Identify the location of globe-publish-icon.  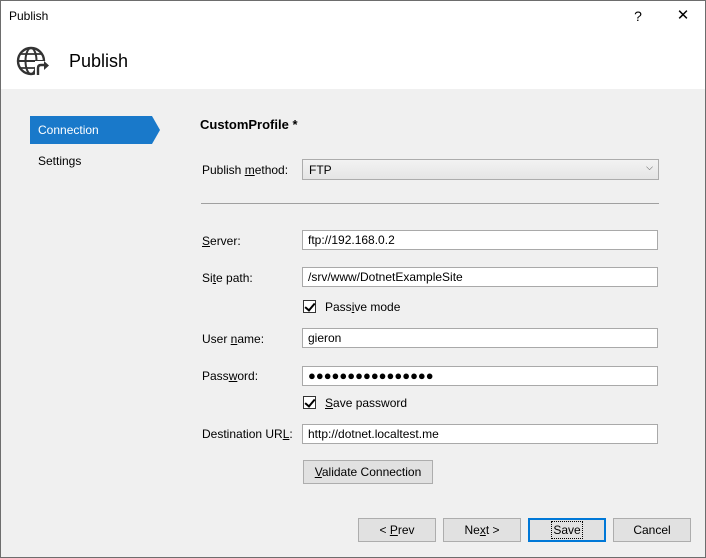
(33, 62).